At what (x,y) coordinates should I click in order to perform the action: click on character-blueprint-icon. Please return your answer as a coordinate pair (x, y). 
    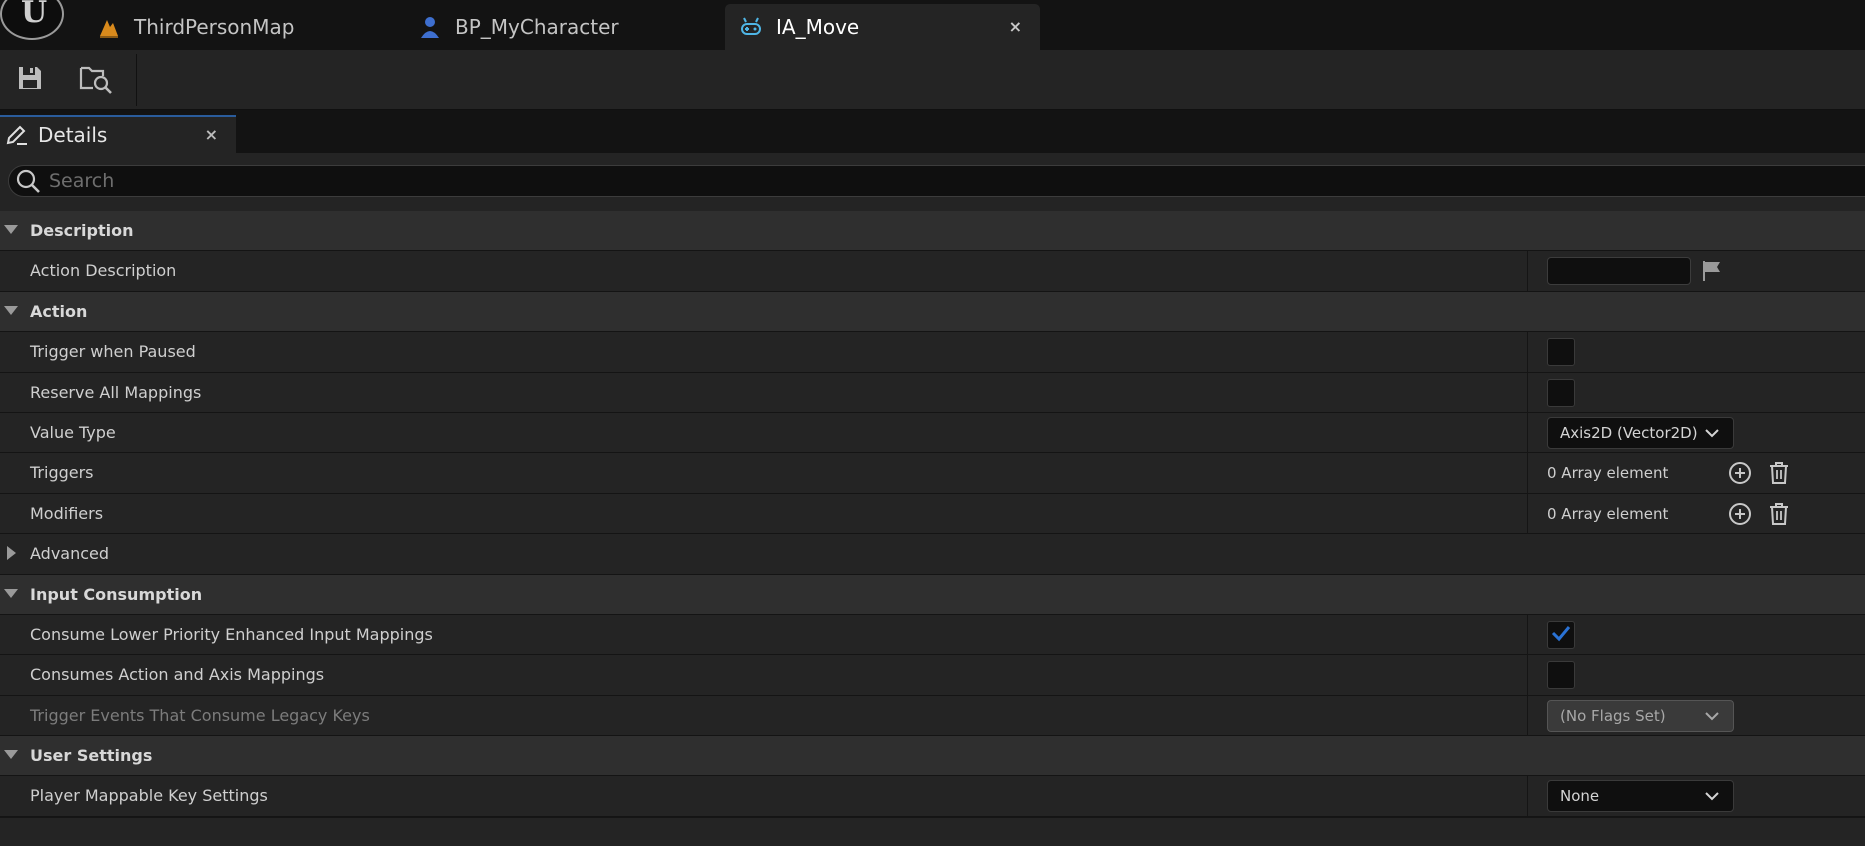
    Looking at the image, I should click on (430, 27).